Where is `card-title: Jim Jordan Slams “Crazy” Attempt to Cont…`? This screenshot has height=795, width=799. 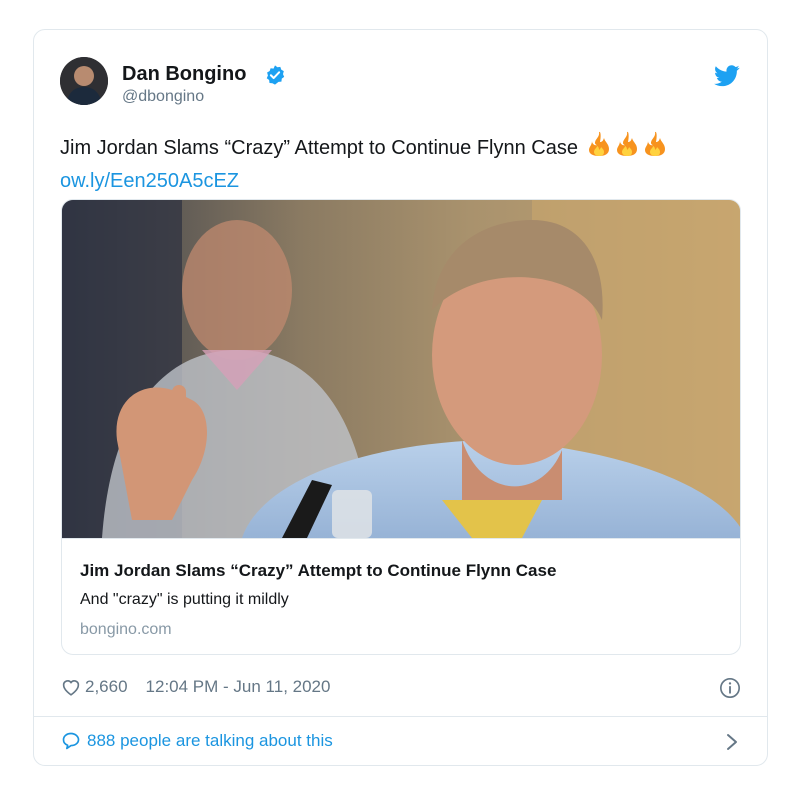
card-title: Jim Jordan Slams “Crazy” Attempt to Cont… is located at coordinates (318, 570).